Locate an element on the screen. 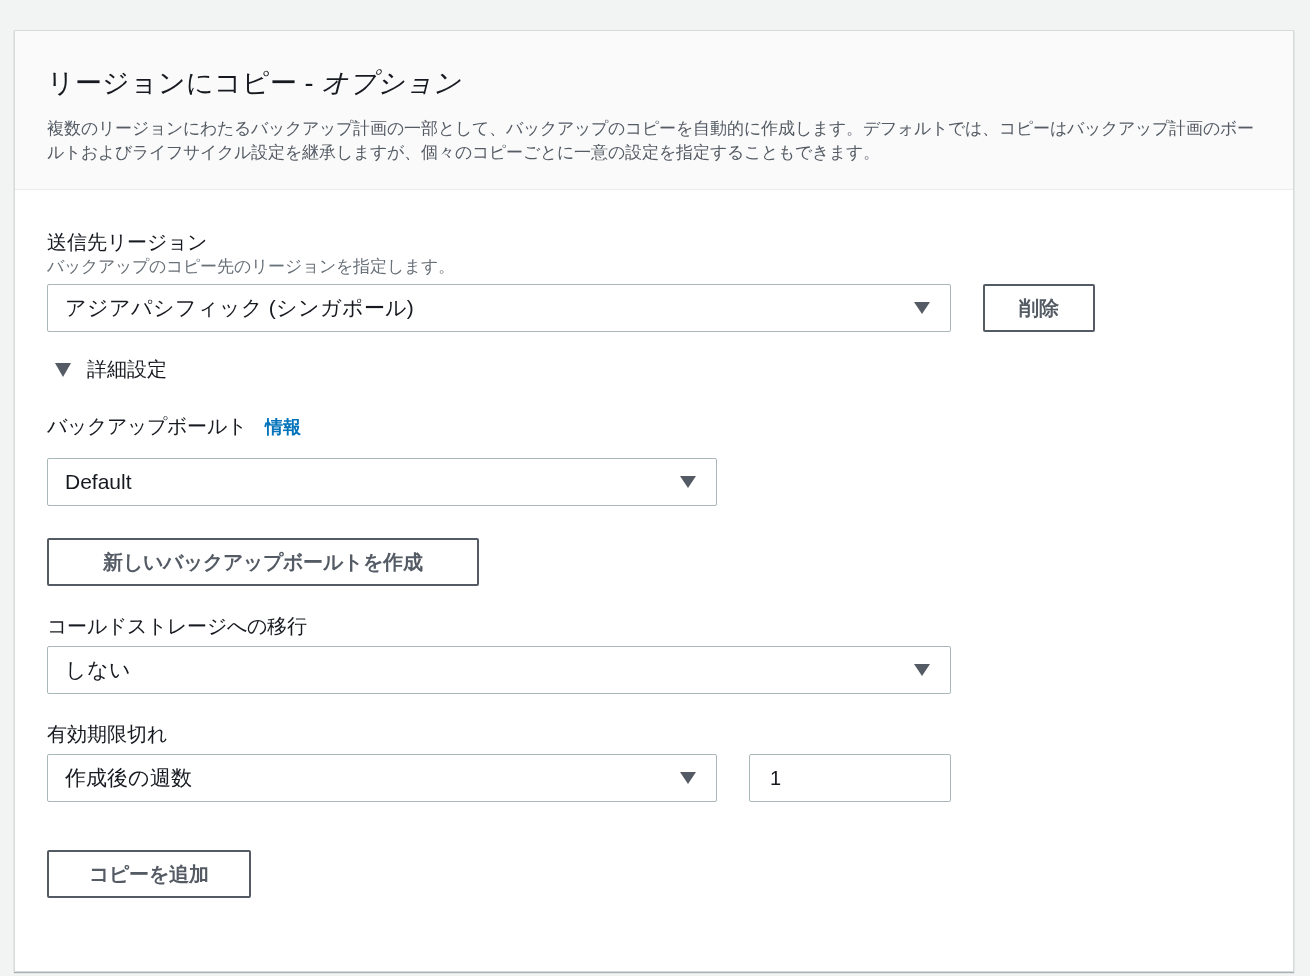 This screenshot has width=1310, height=976. panel-title: リージョンにコピー - オプション is located at coordinates (254, 83).